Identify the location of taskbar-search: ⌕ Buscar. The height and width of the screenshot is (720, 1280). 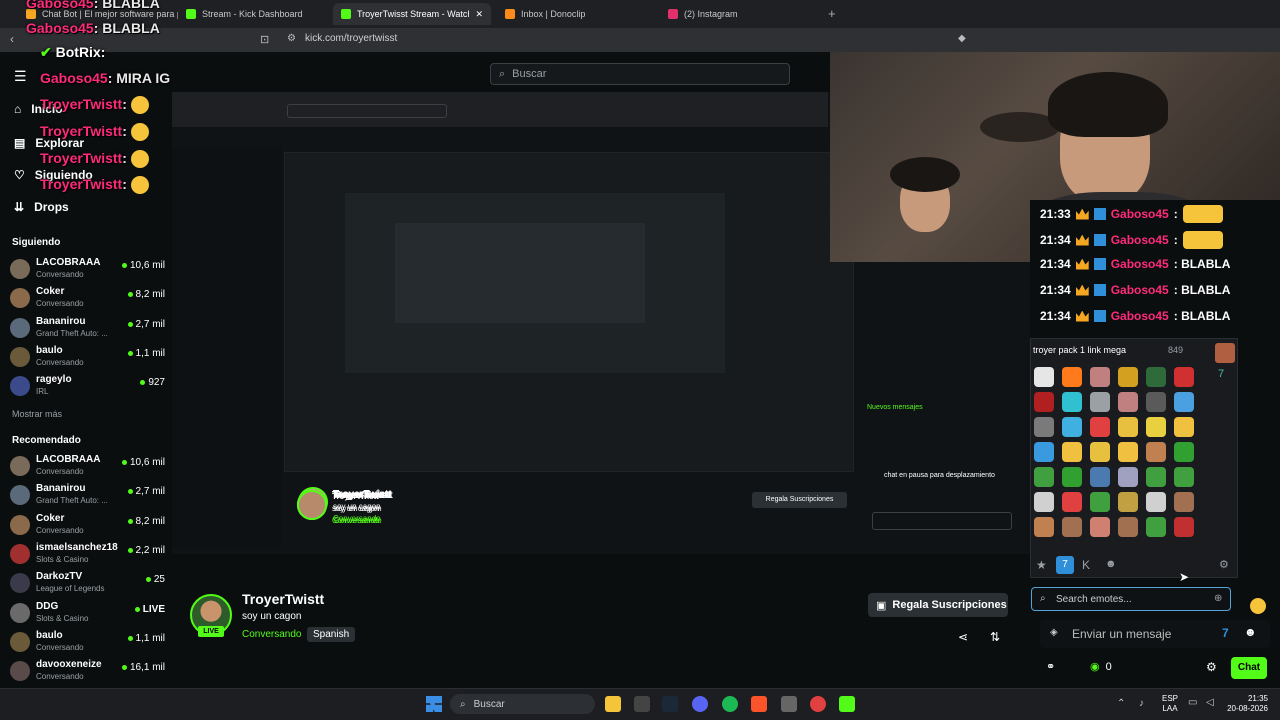
(522, 704).